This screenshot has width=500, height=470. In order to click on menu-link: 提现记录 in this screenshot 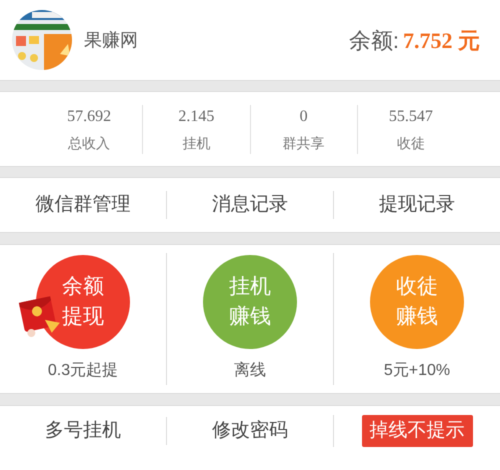, I will do `click(417, 205)`.